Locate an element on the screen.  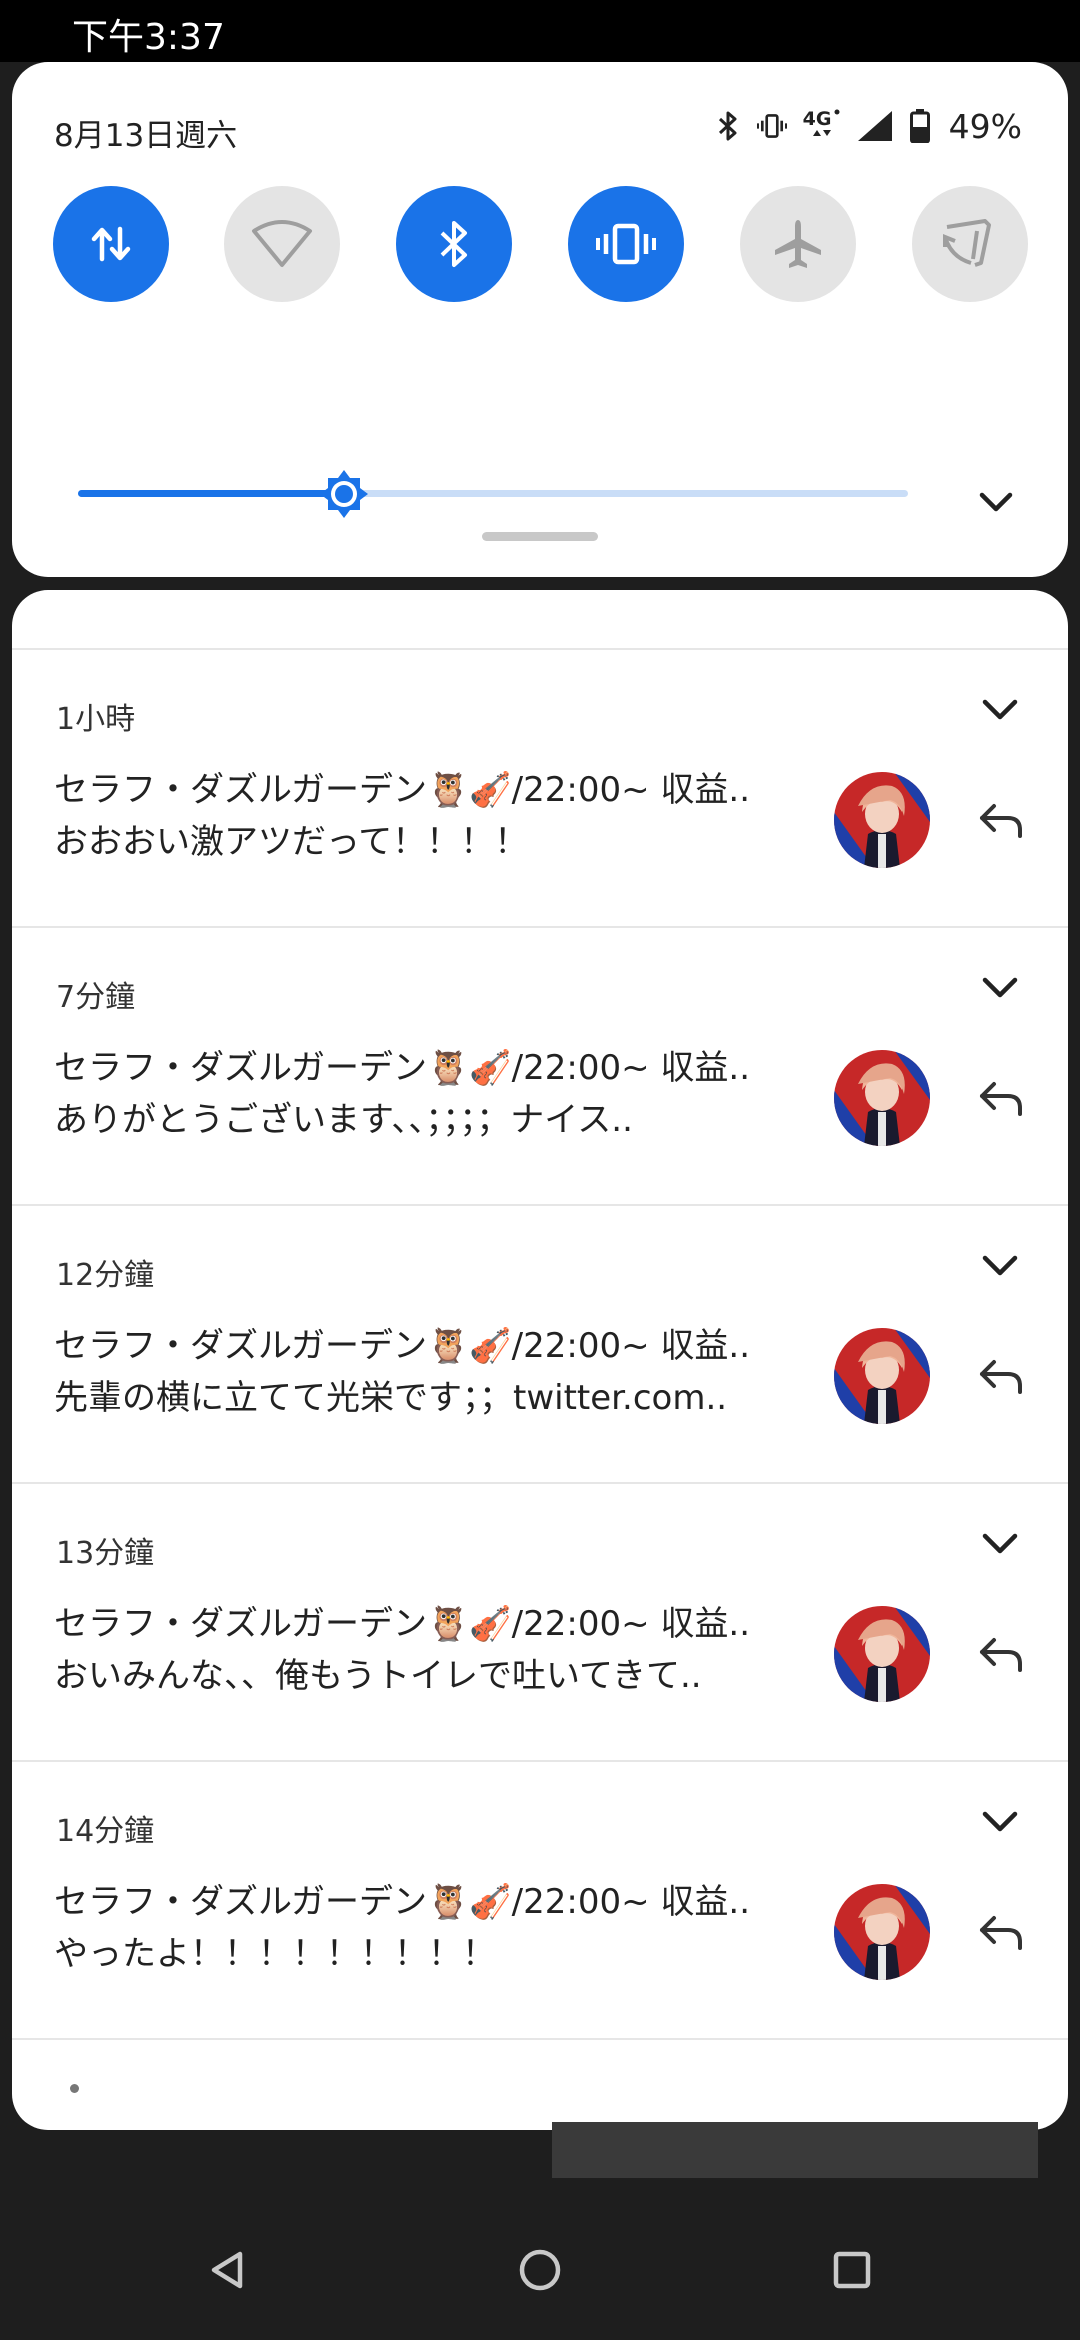
notification-time: 1小時 is located at coordinates (96, 719).